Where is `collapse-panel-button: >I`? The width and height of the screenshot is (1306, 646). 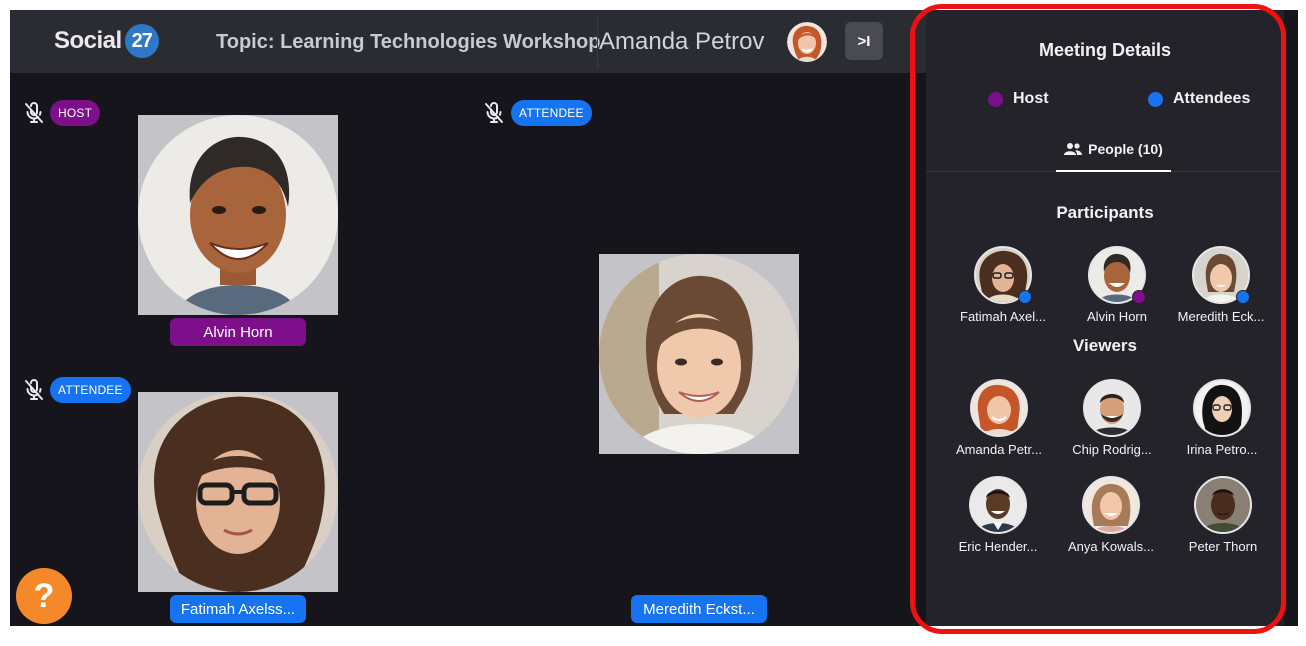
collapse-panel-button: >I is located at coordinates (864, 41).